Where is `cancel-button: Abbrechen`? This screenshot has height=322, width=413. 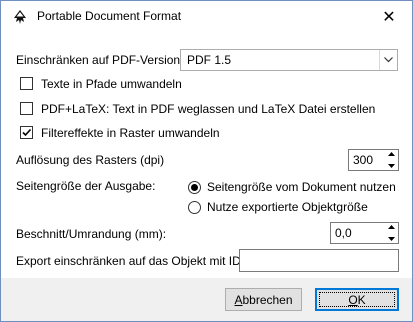 cancel-button: Abbrechen is located at coordinates (263, 299).